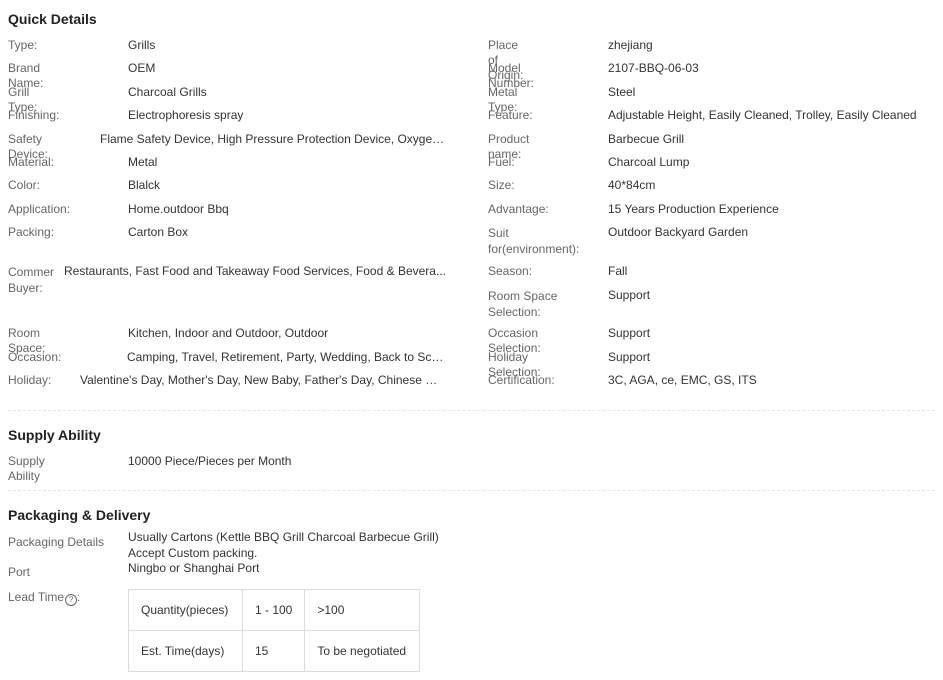  I want to click on port-value: Ningbo or Shanghai Port, so click(194, 568).